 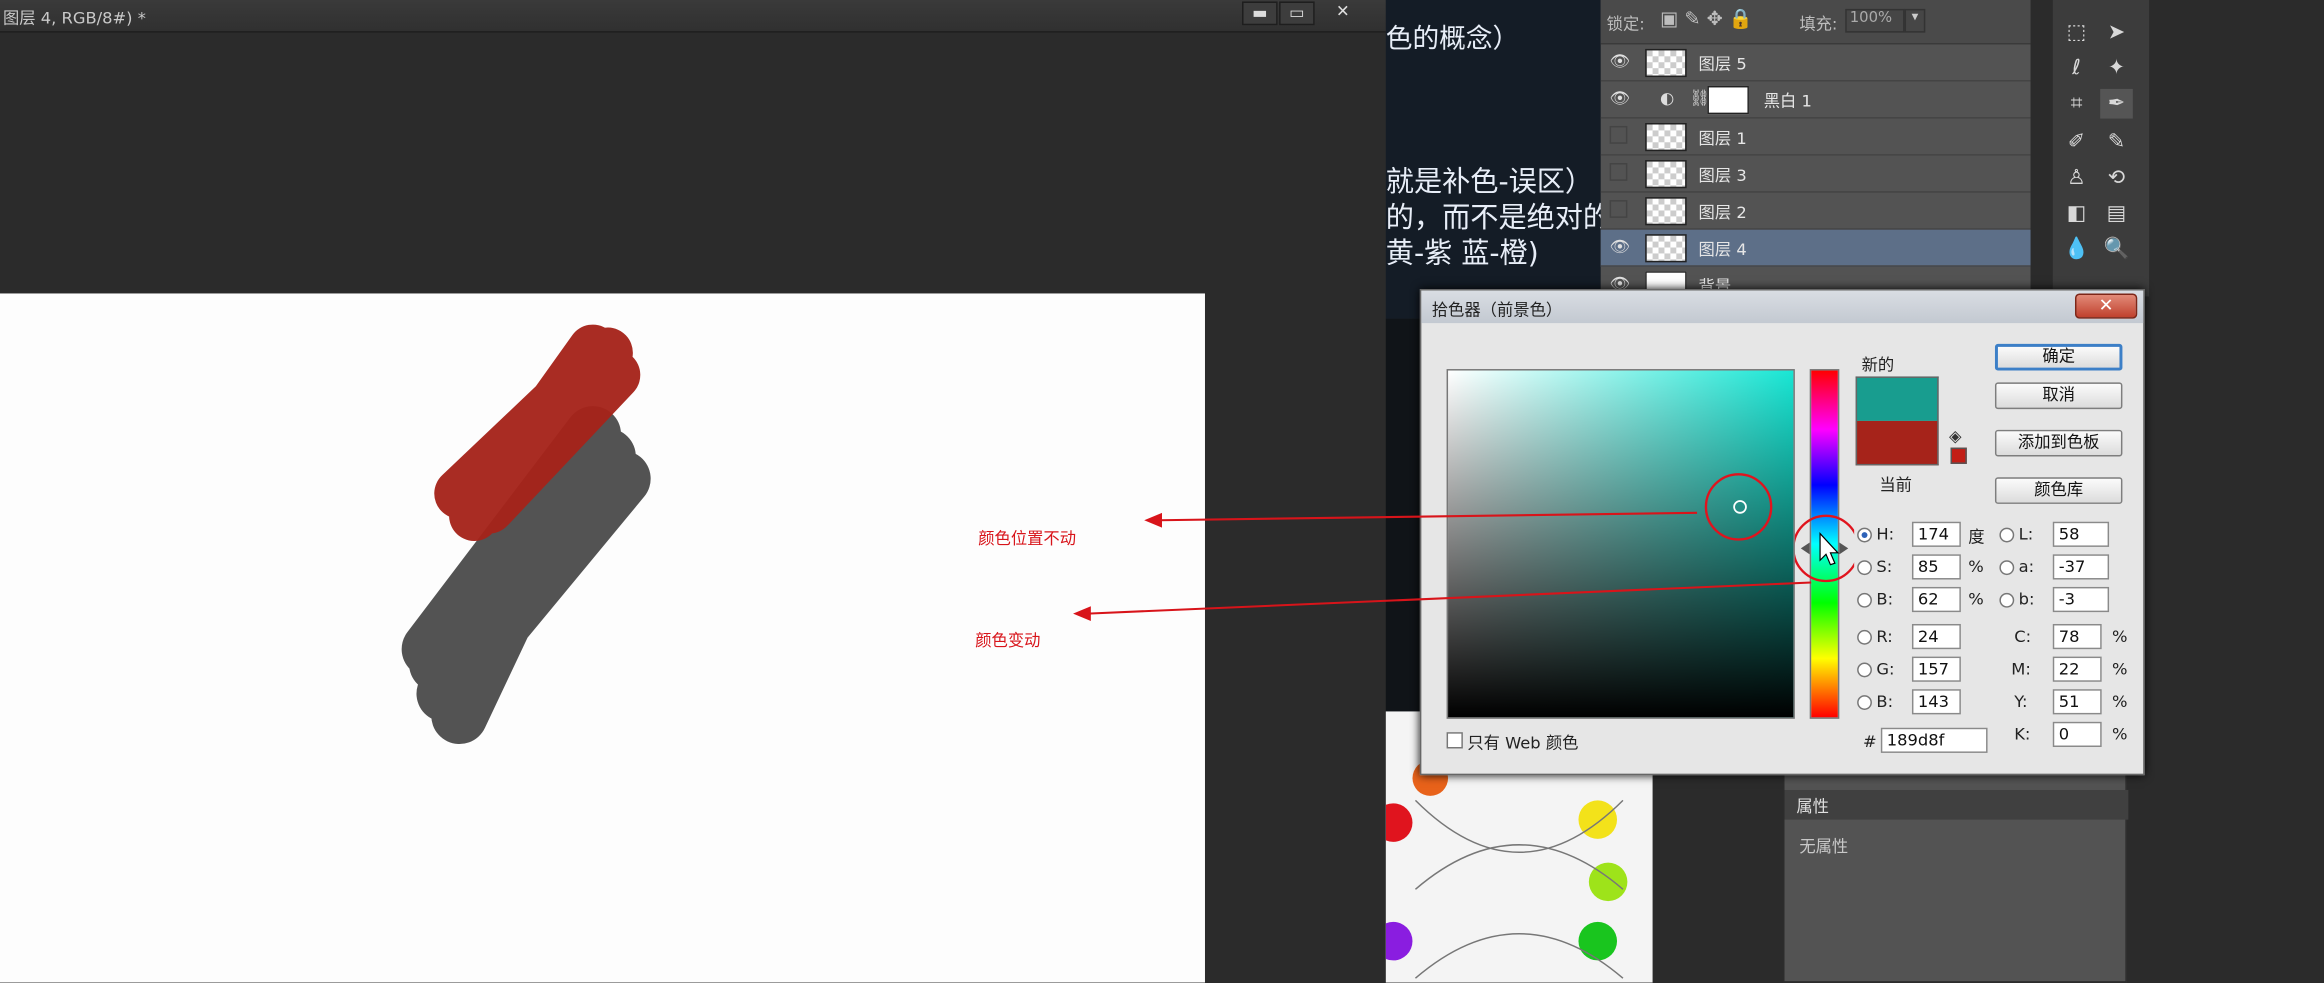 I want to click on document-title: 图层 4, RGB/8#) *, so click(x=74, y=18).